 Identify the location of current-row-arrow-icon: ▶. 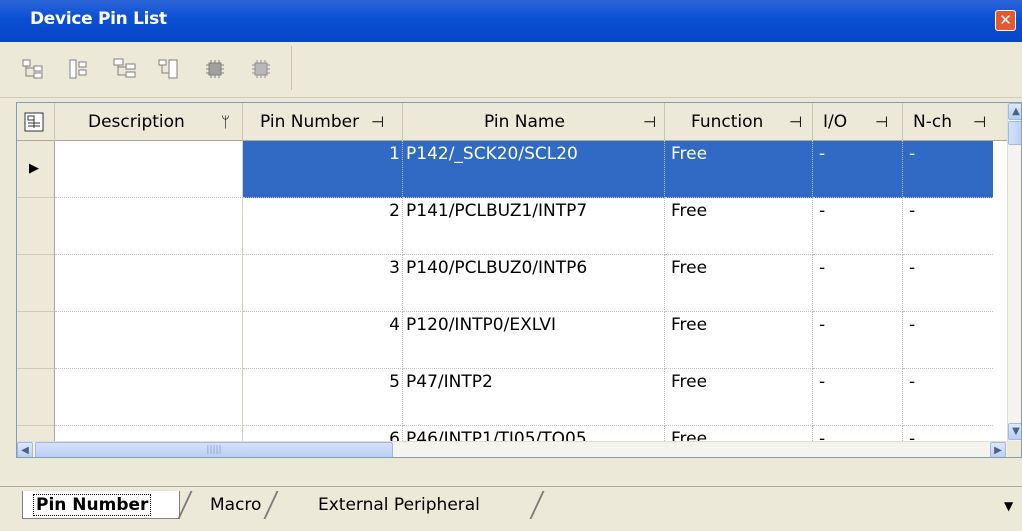
(34, 168).